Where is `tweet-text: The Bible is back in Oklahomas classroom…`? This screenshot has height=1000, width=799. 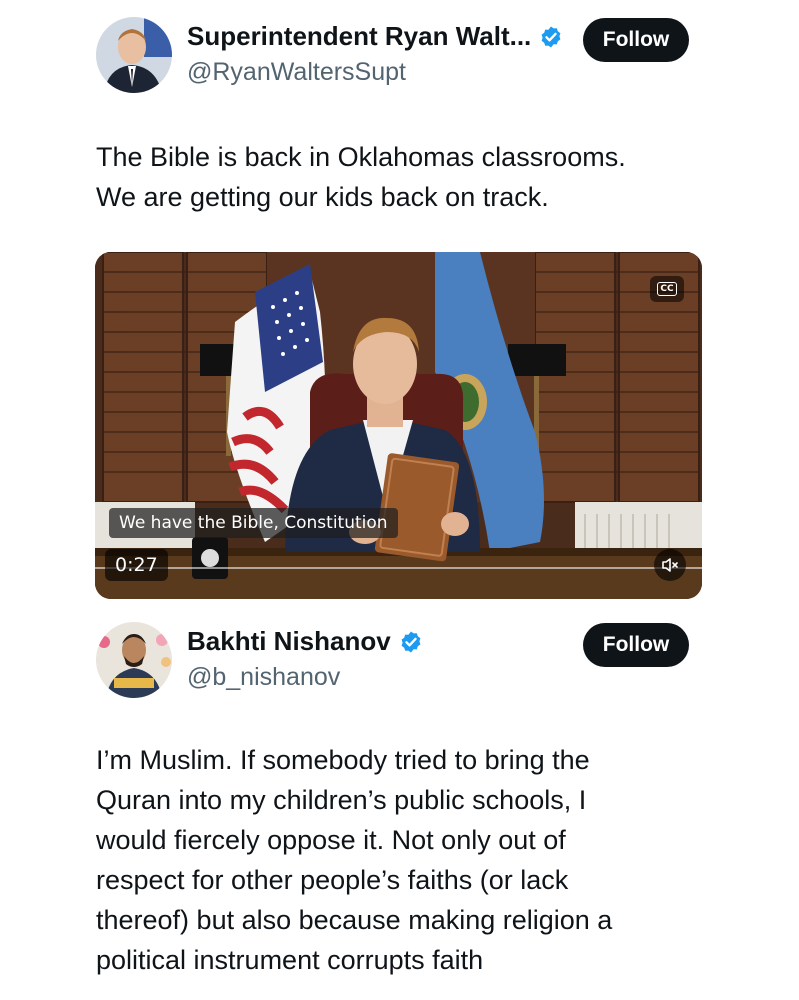 tweet-text: The Bible is back in Oklahomas classroom… is located at coordinates (361, 177).